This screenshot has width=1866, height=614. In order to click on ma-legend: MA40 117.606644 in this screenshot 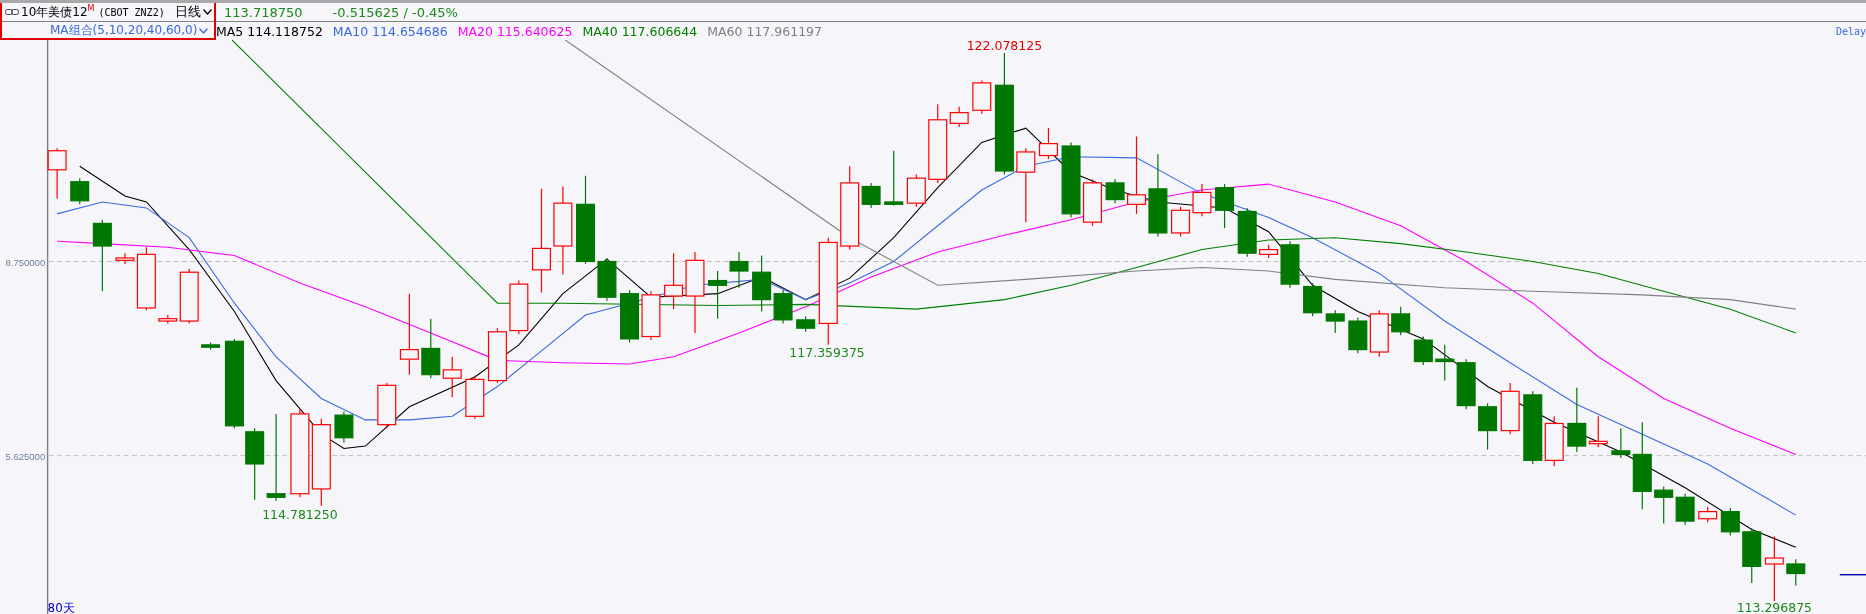, I will do `click(640, 31)`.